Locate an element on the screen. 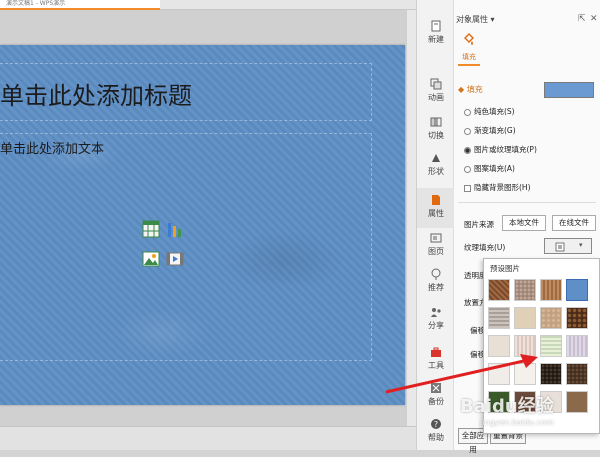 This screenshot has height=457, width=600. horizontal-scrollbar is located at coordinates (208, 438).